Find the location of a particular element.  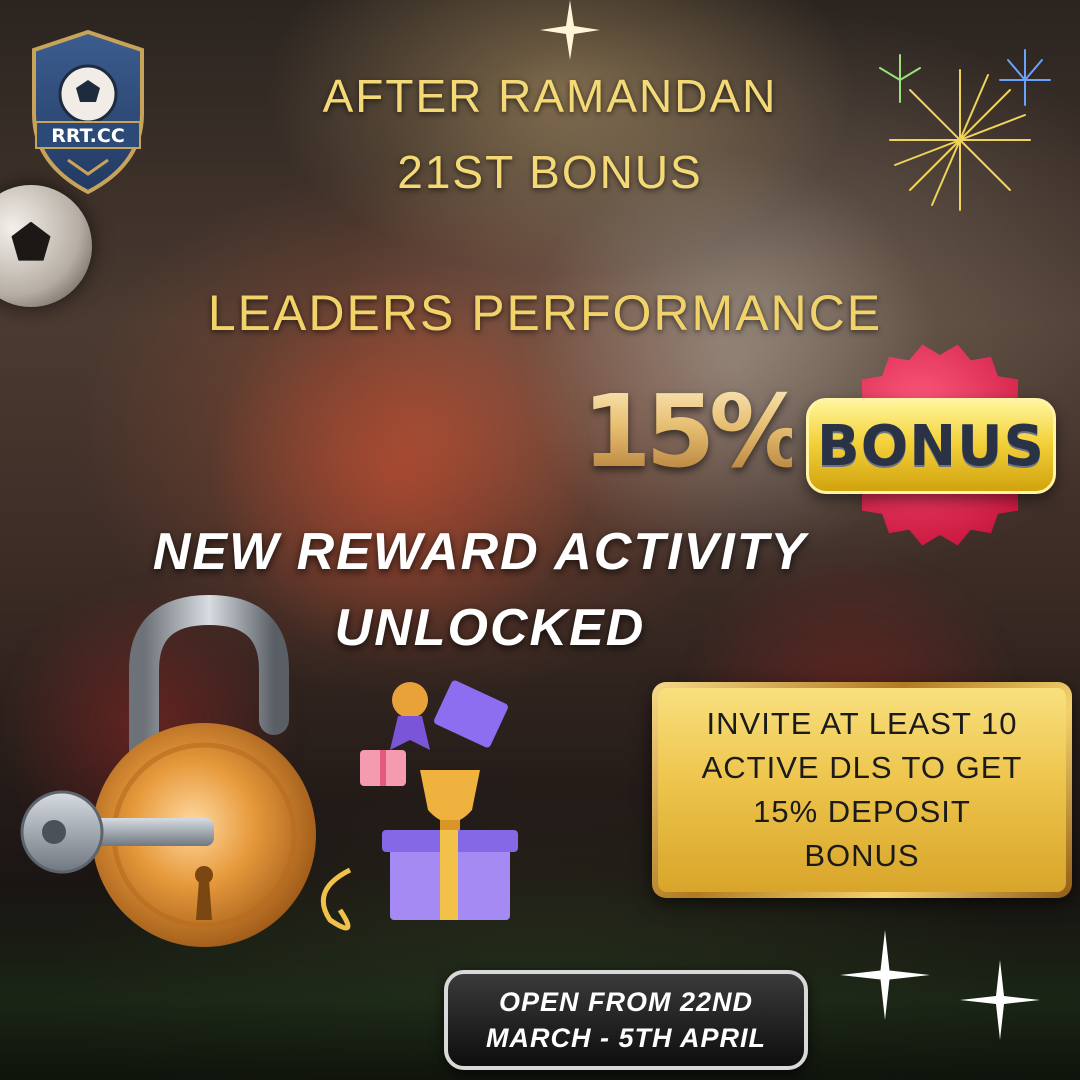

medal-icon is located at coordinates (410, 700).